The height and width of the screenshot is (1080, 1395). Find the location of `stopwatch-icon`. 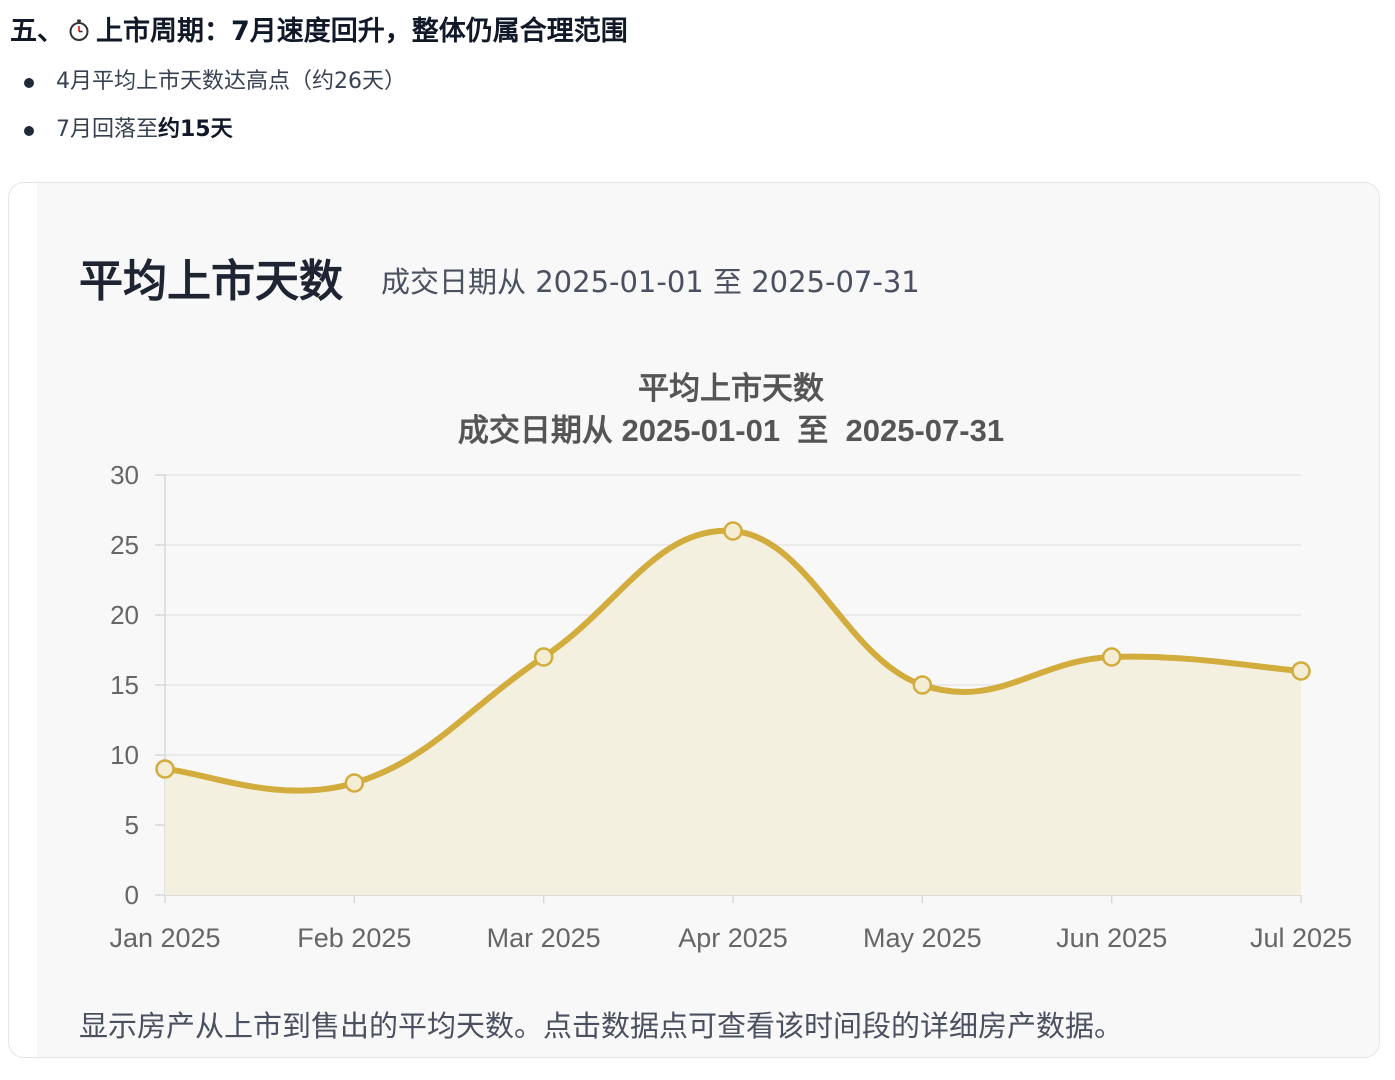

stopwatch-icon is located at coordinates (79, 29).